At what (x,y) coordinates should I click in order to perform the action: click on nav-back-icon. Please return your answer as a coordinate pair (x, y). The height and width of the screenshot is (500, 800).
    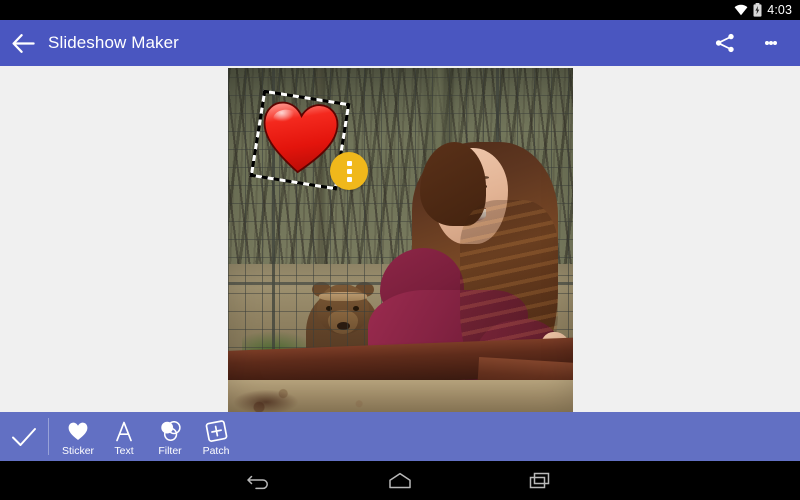
    Looking at the image, I should click on (260, 480).